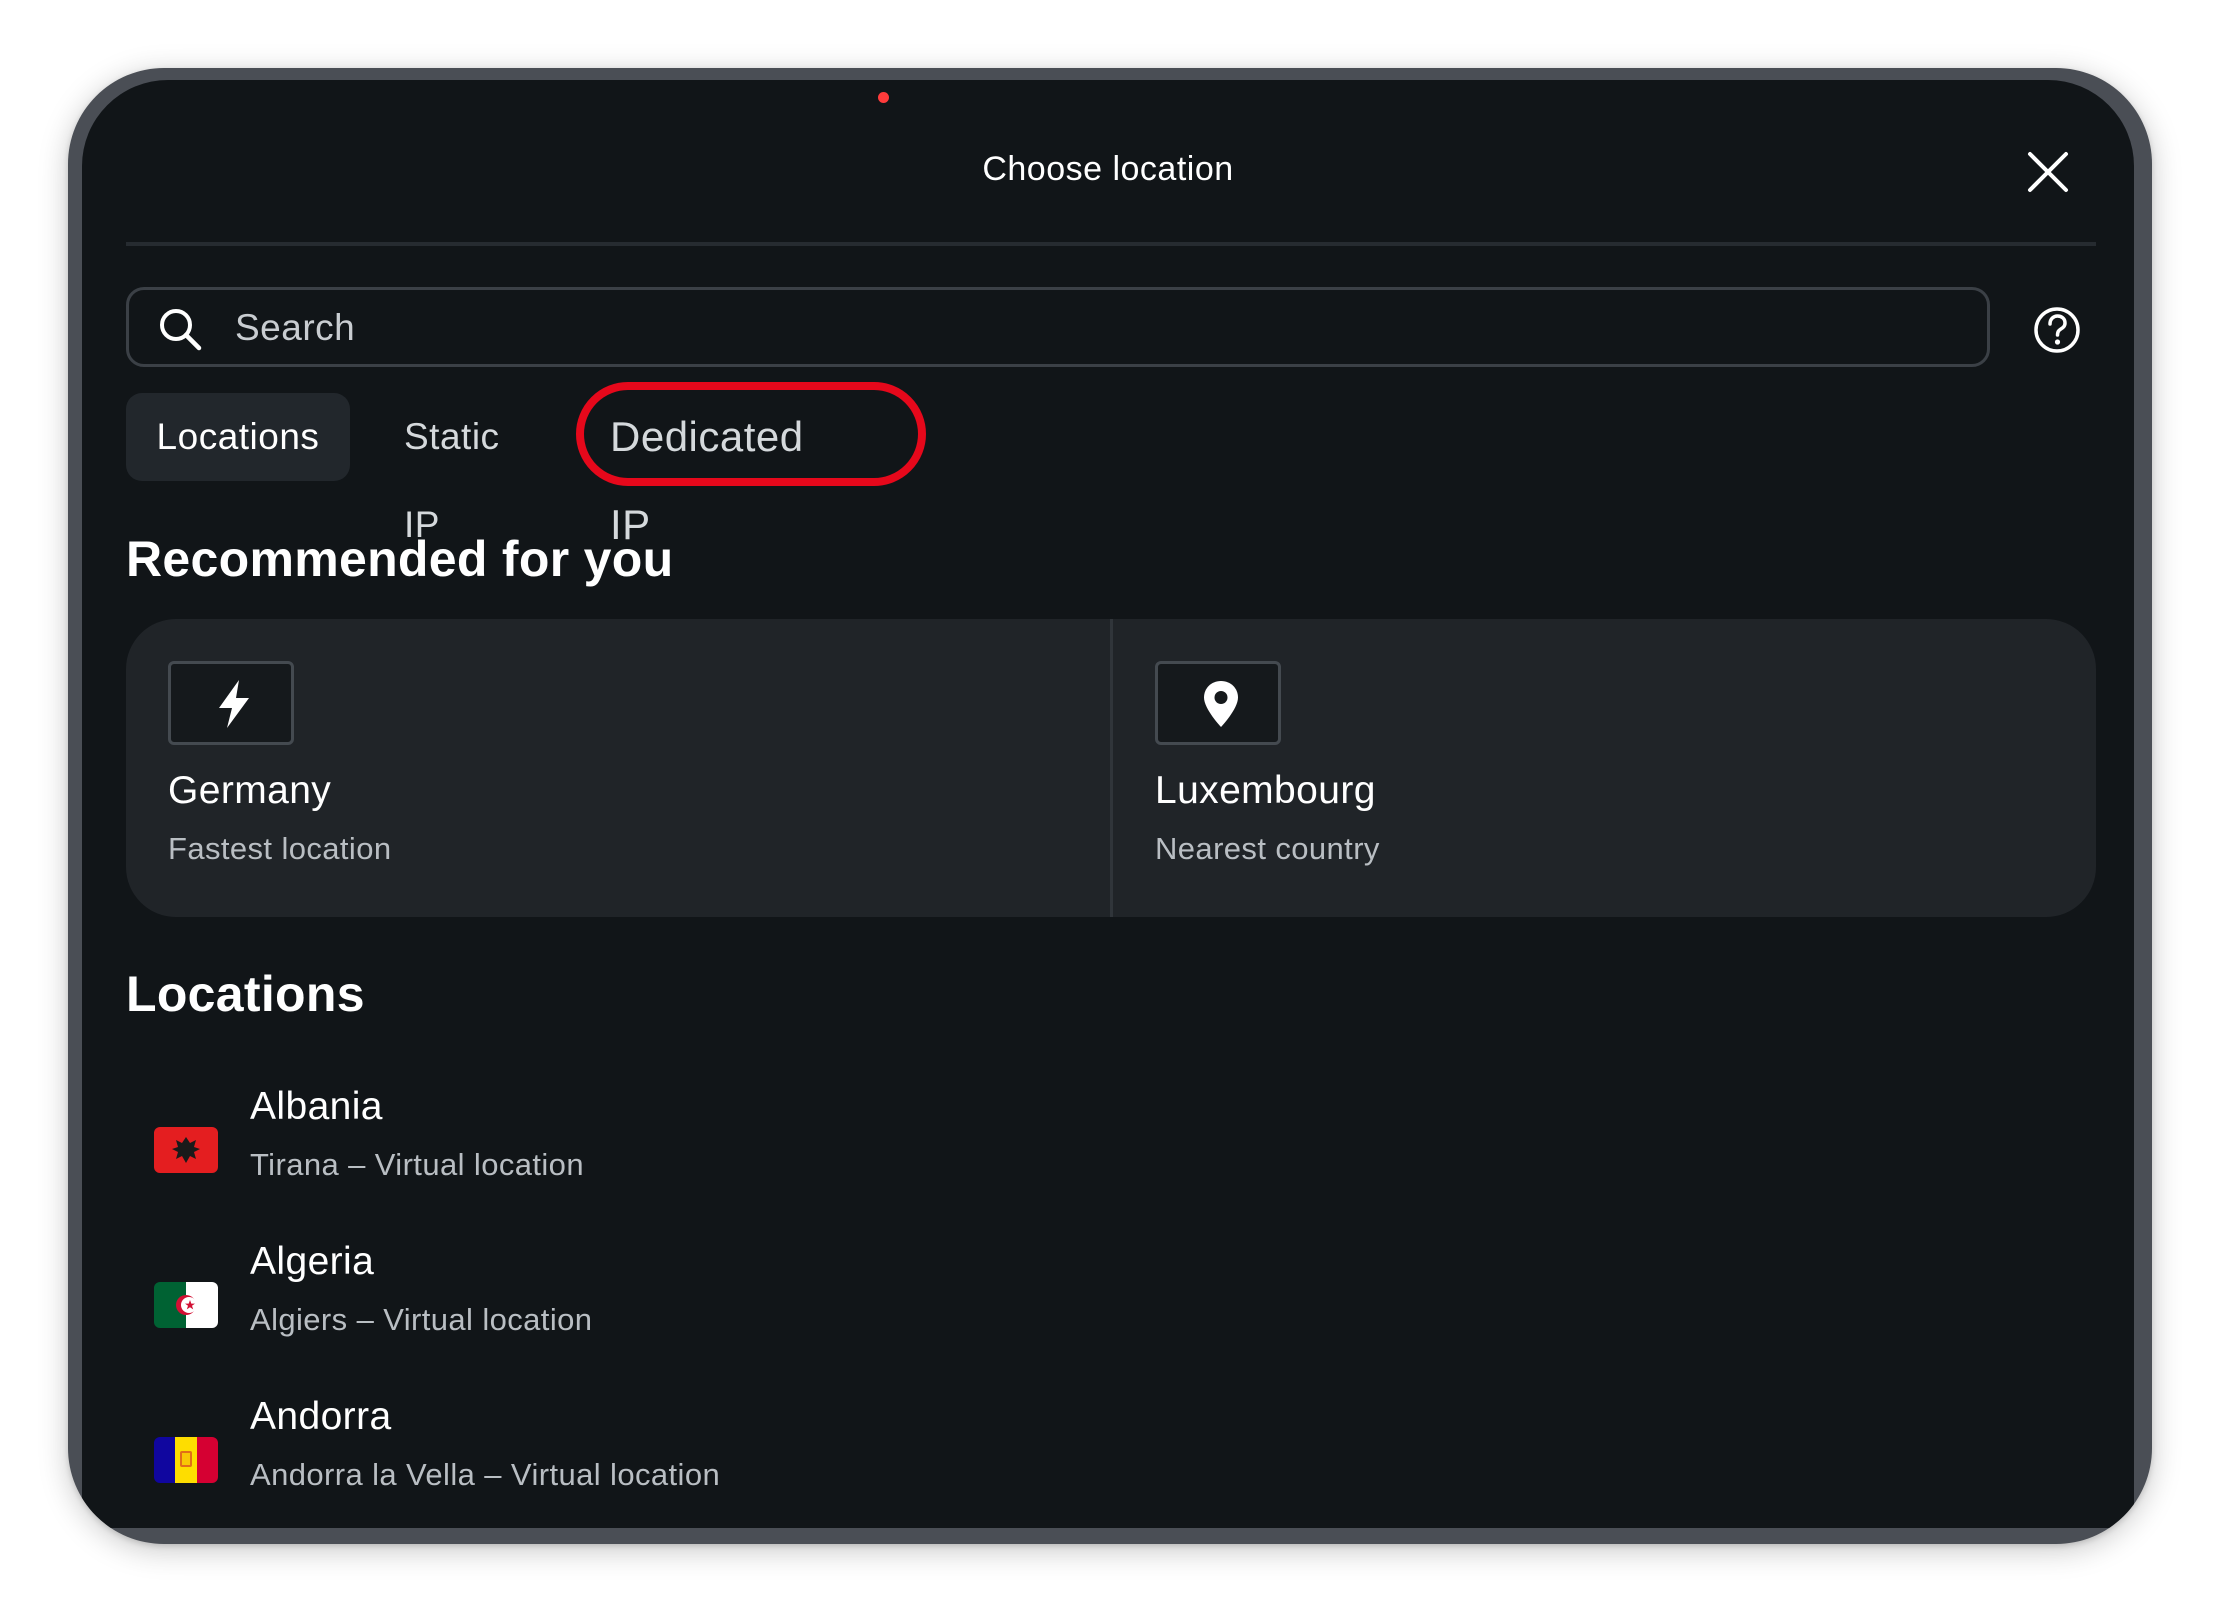  Describe the element at coordinates (186, 1150) in the screenshot. I see `albania-flag-icon` at that location.